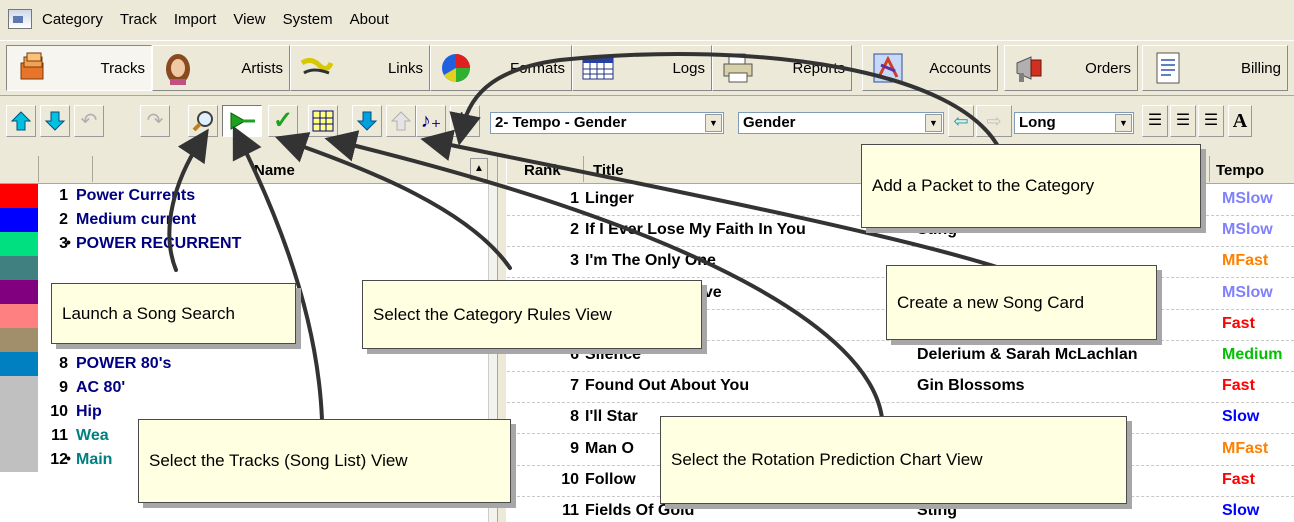 The image size is (1294, 522). I want to click on nav-back-button: ⇦, so click(961, 121).